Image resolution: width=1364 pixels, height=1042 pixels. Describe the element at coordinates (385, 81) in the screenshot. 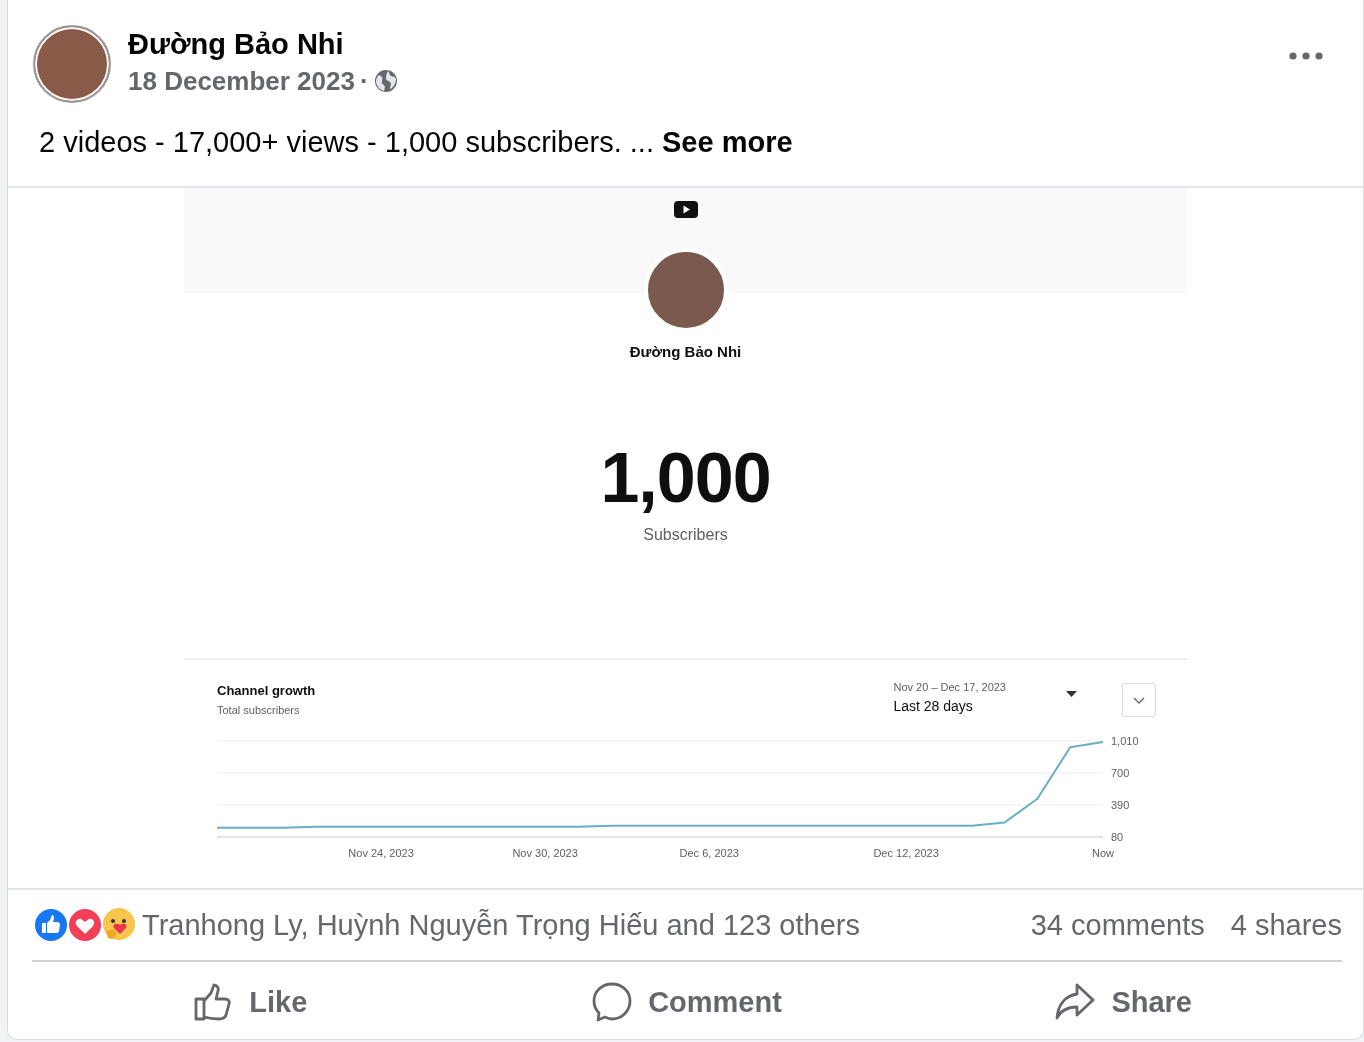

I see `globe-icon` at that location.